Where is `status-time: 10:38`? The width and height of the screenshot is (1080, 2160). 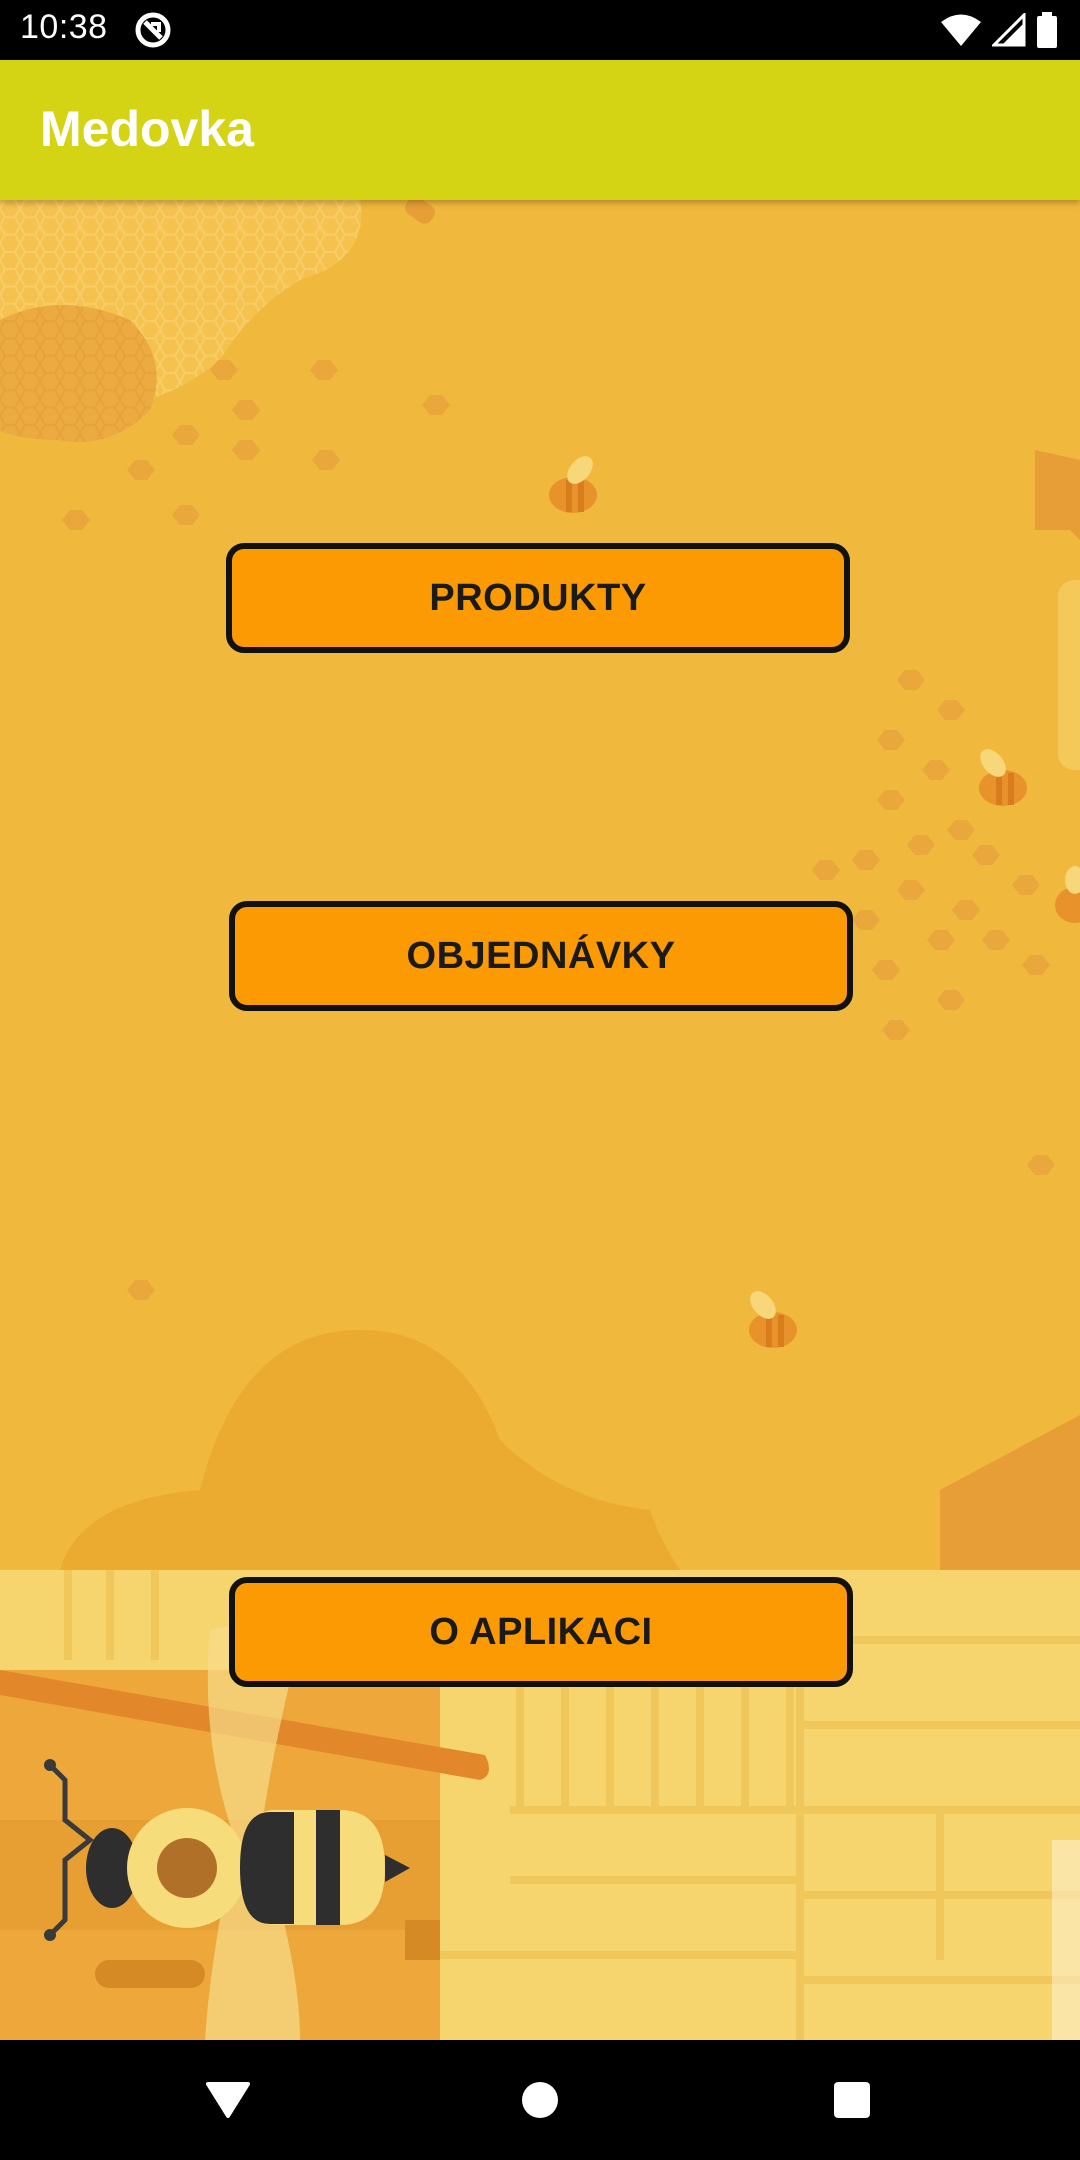 status-time: 10:38 is located at coordinates (64, 27).